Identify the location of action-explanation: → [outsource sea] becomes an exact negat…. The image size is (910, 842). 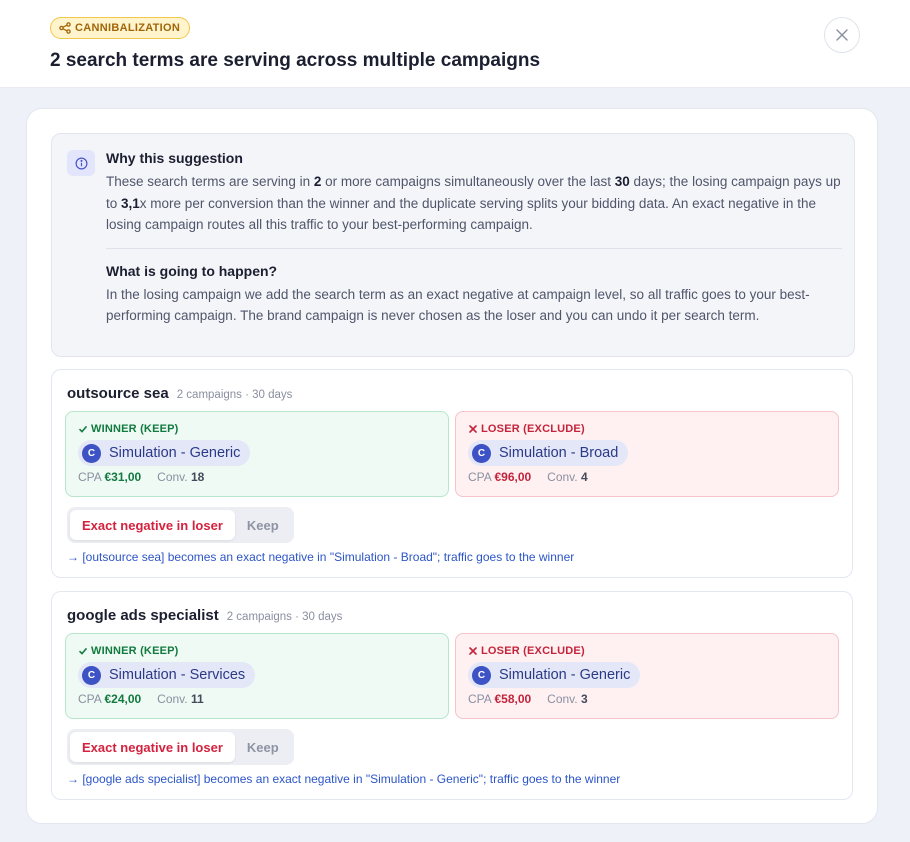
(321, 557).